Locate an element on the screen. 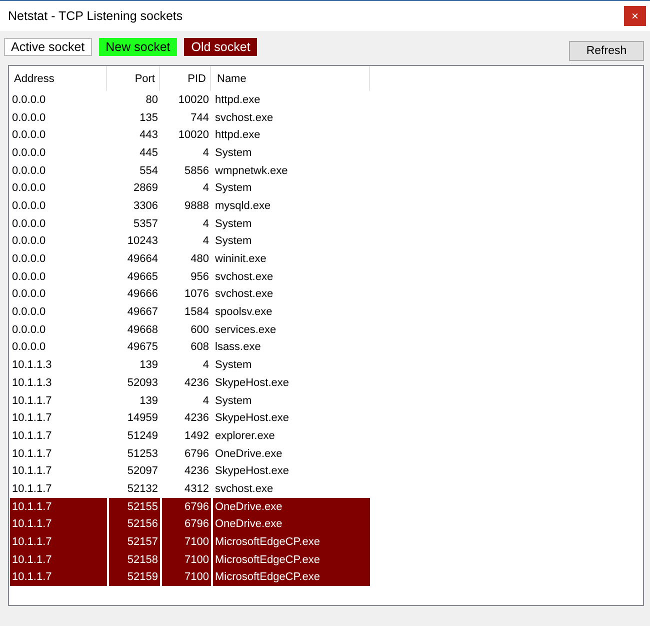 This screenshot has height=626, width=650. table-cell-text: 49667 is located at coordinates (142, 312).